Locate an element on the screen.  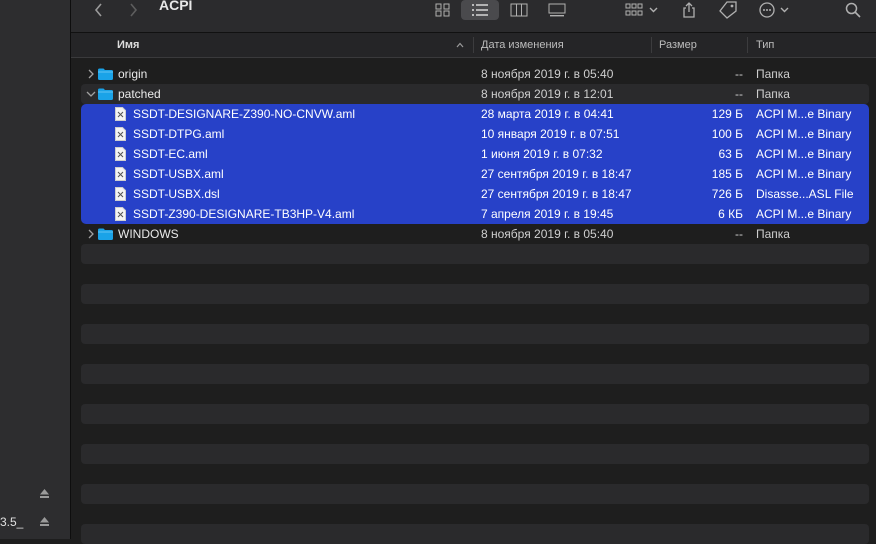
file-size: 63 Б is located at coordinates (730, 154).